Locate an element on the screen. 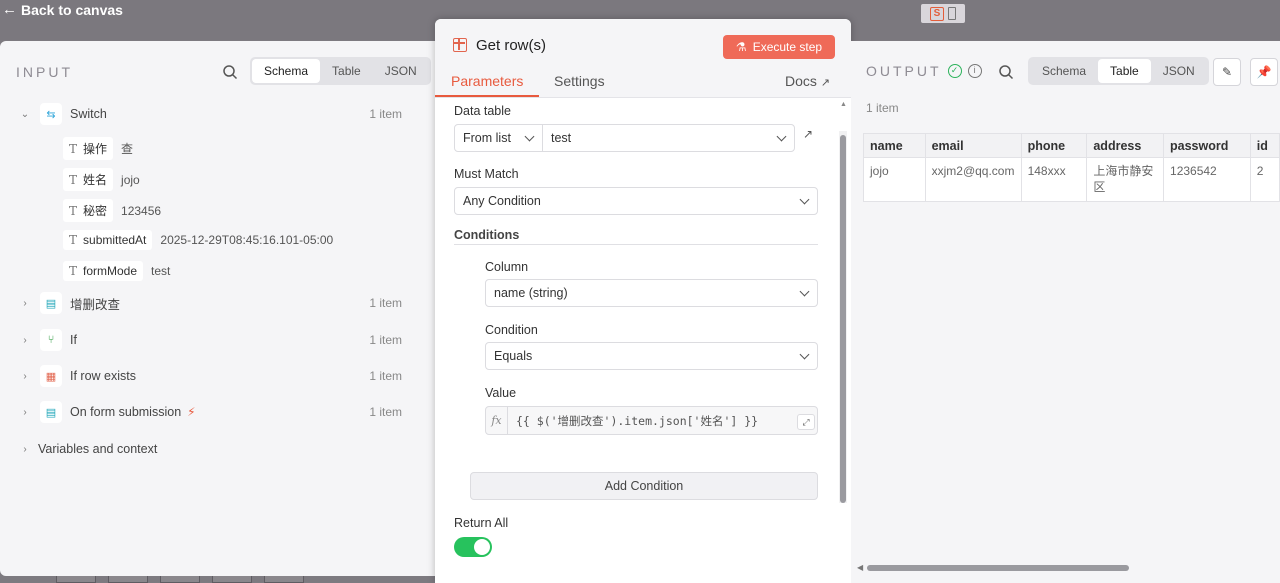  data-table-select: test is located at coordinates (668, 138).